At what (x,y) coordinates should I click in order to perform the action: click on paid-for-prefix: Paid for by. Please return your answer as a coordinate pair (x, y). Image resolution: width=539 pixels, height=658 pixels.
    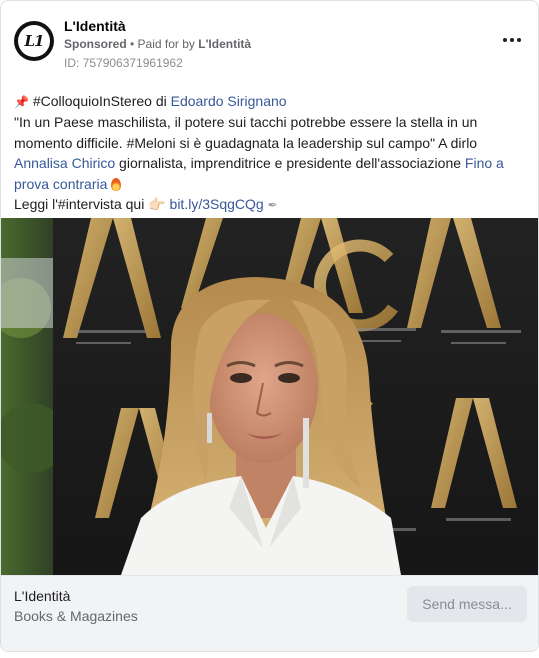
    Looking at the image, I should click on (168, 44).